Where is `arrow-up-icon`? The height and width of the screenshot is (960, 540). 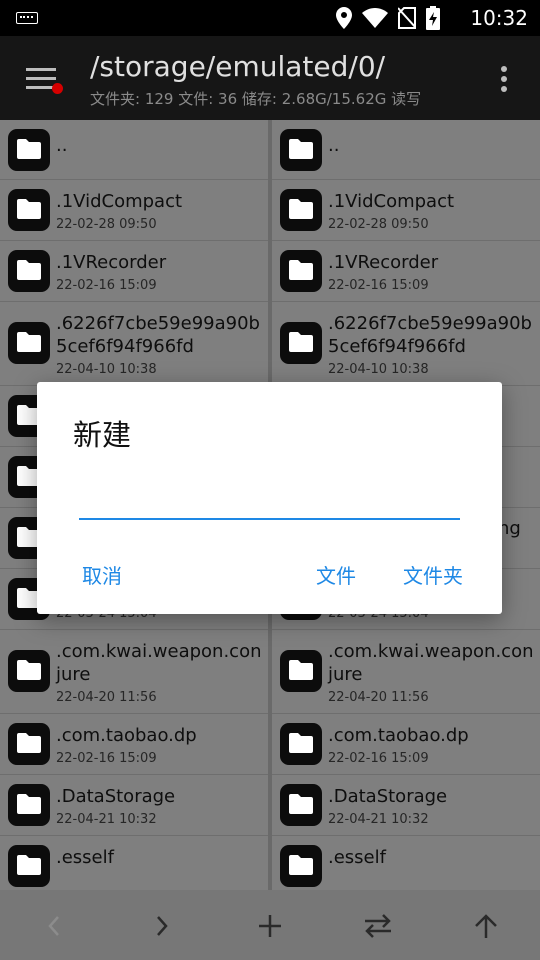
arrow-up-icon is located at coordinates (486, 926).